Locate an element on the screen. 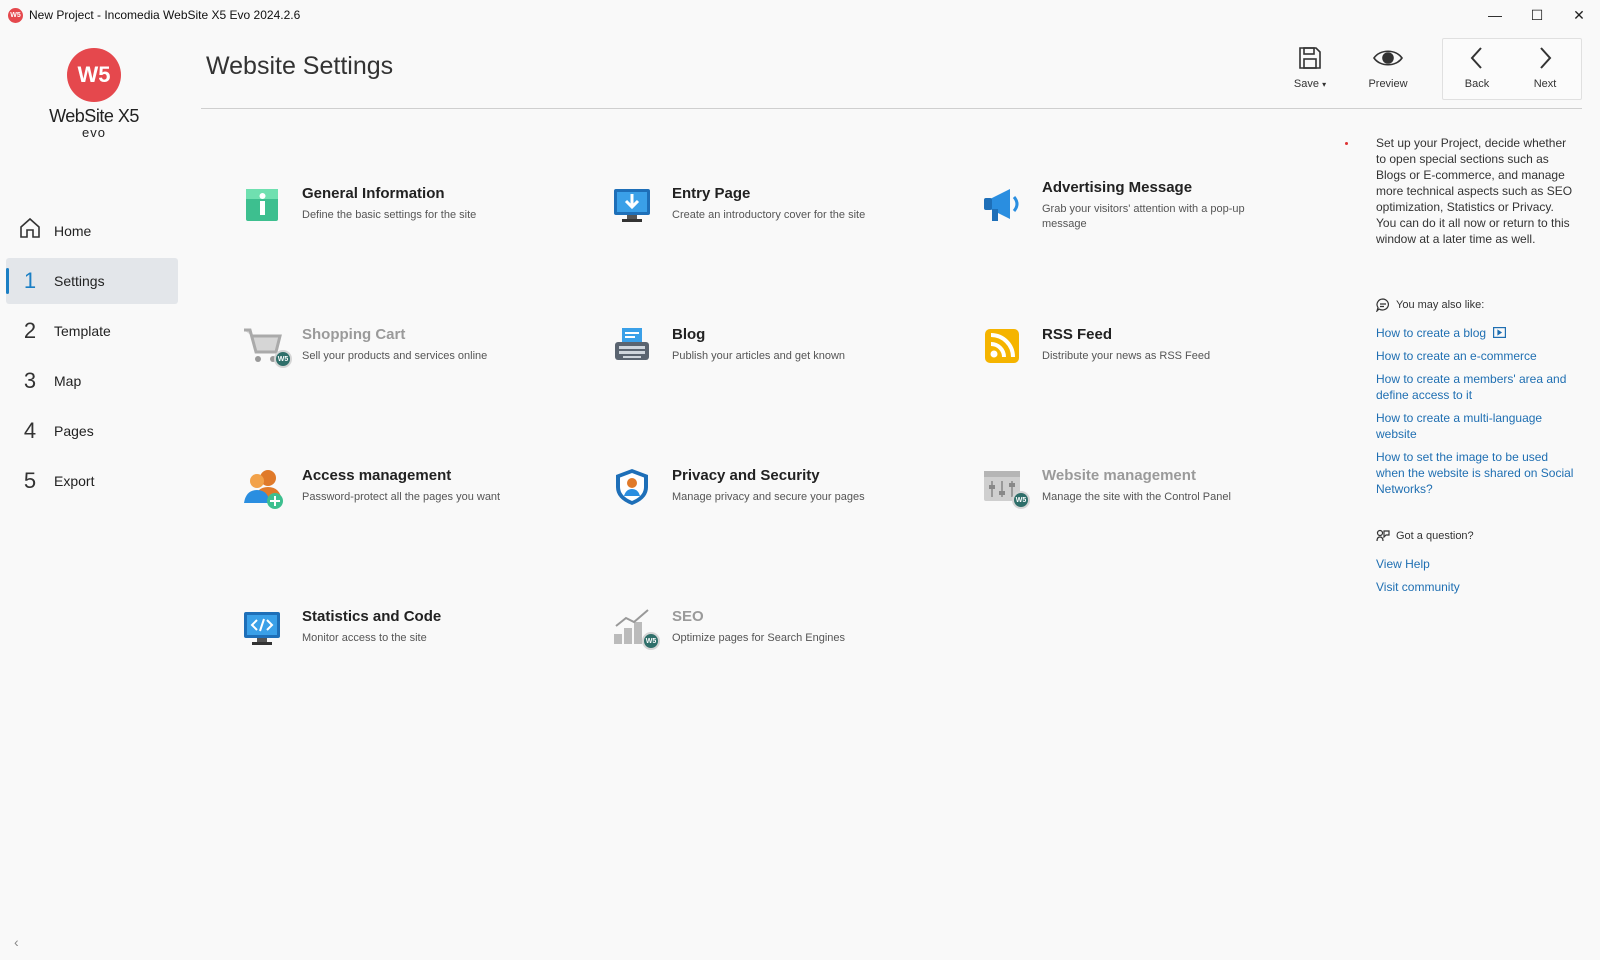 The height and width of the screenshot is (960, 1600). video-icon is located at coordinates (1500, 334).